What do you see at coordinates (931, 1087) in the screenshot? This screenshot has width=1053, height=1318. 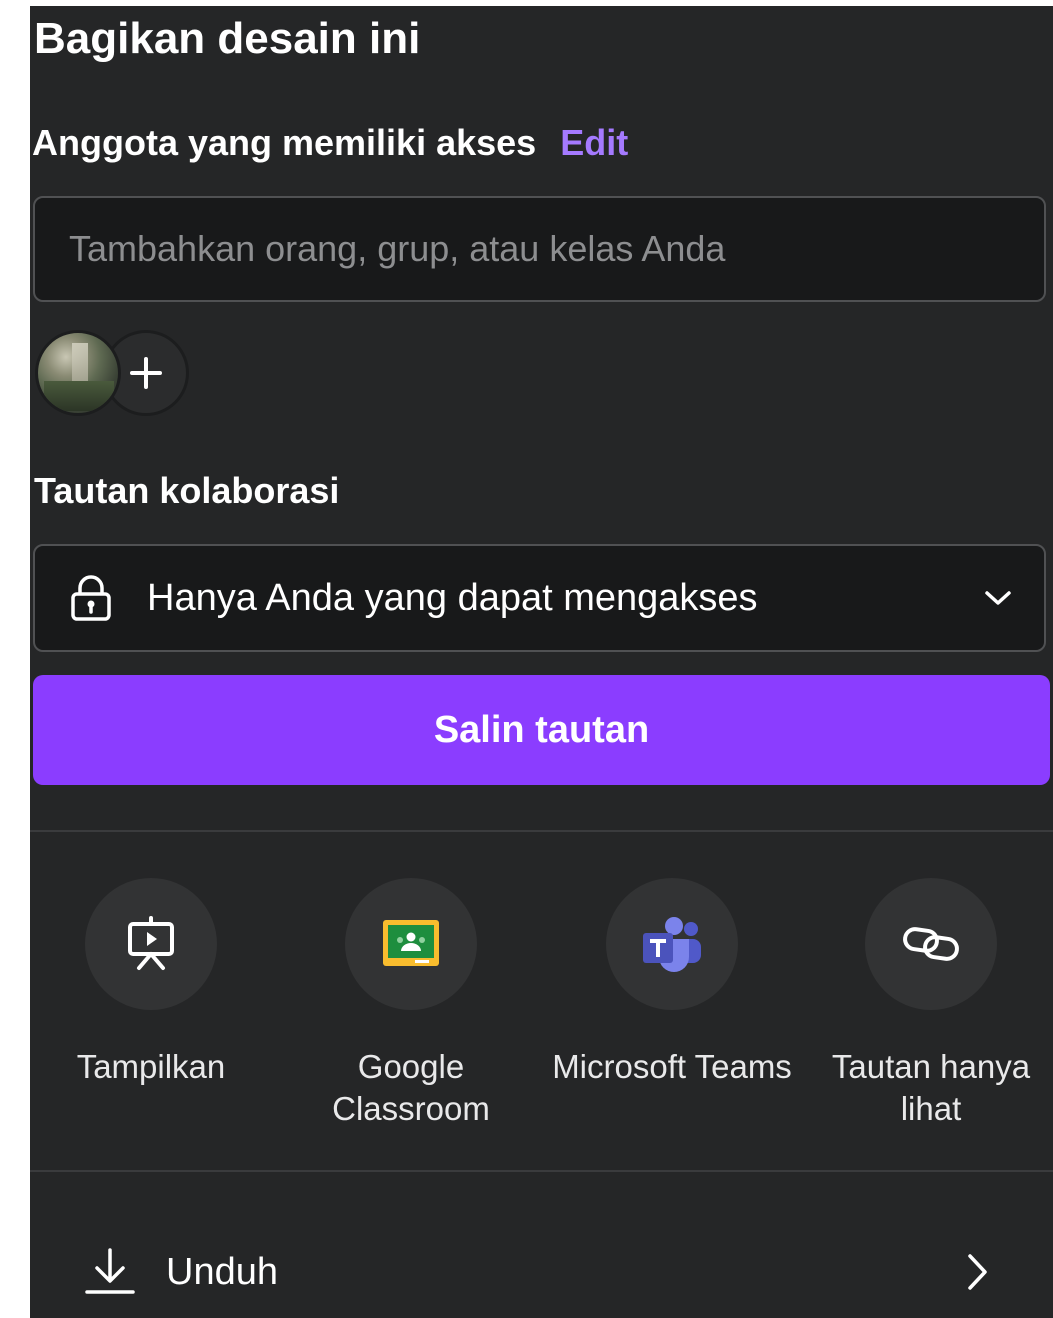 I see `share-option-label: Tautan hanya lihat` at bounding box center [931, 1087].